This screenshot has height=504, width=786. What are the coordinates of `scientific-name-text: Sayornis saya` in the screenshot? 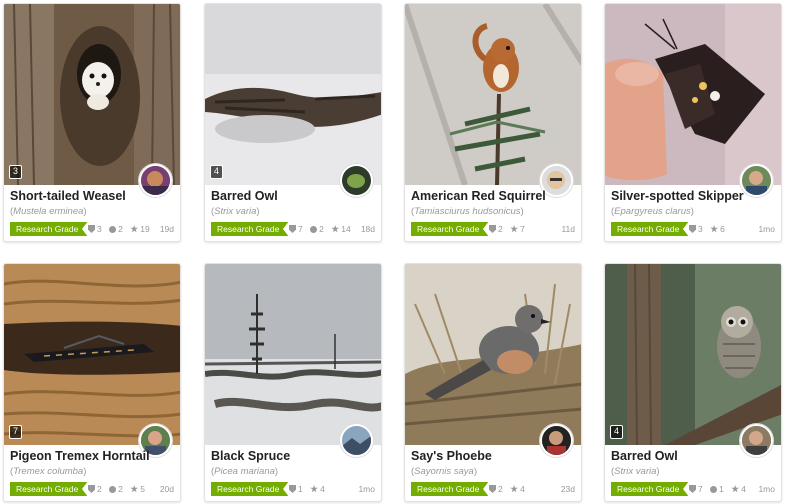 It's located at (444, 471).